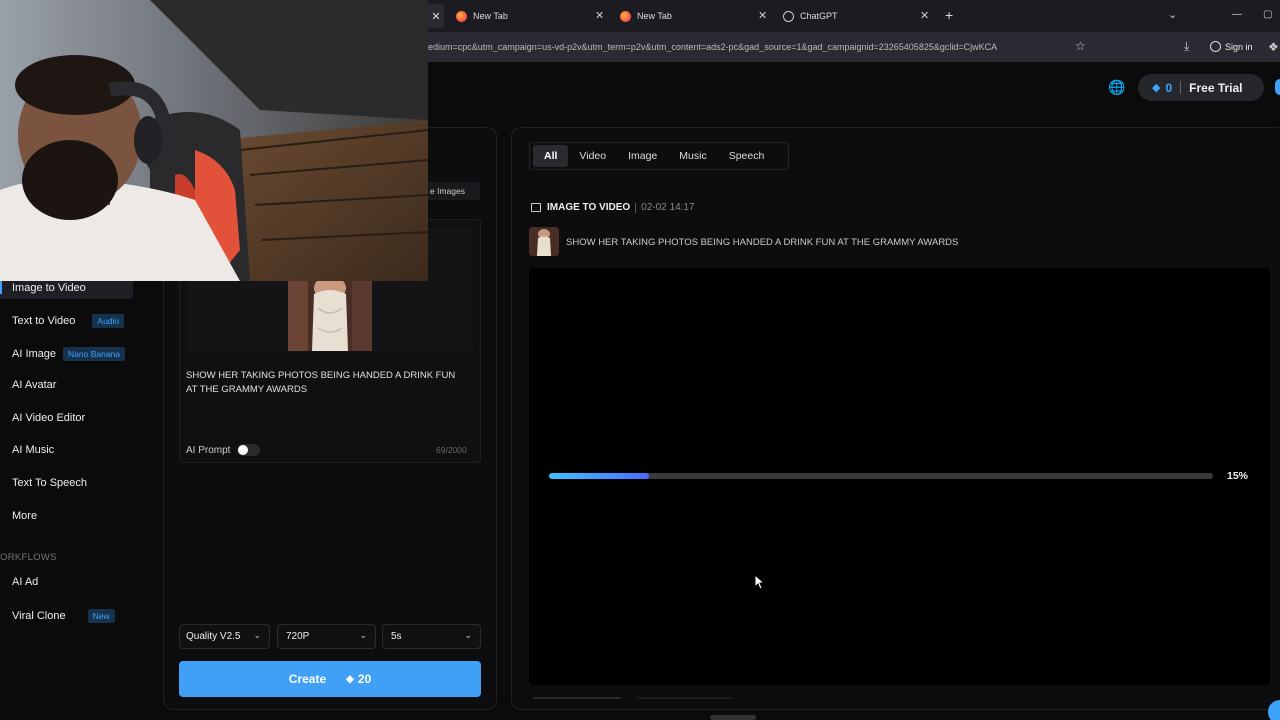  I want to click on credits-free-trial-button: ◆ 0 Free Trial, so click(1201, 87).